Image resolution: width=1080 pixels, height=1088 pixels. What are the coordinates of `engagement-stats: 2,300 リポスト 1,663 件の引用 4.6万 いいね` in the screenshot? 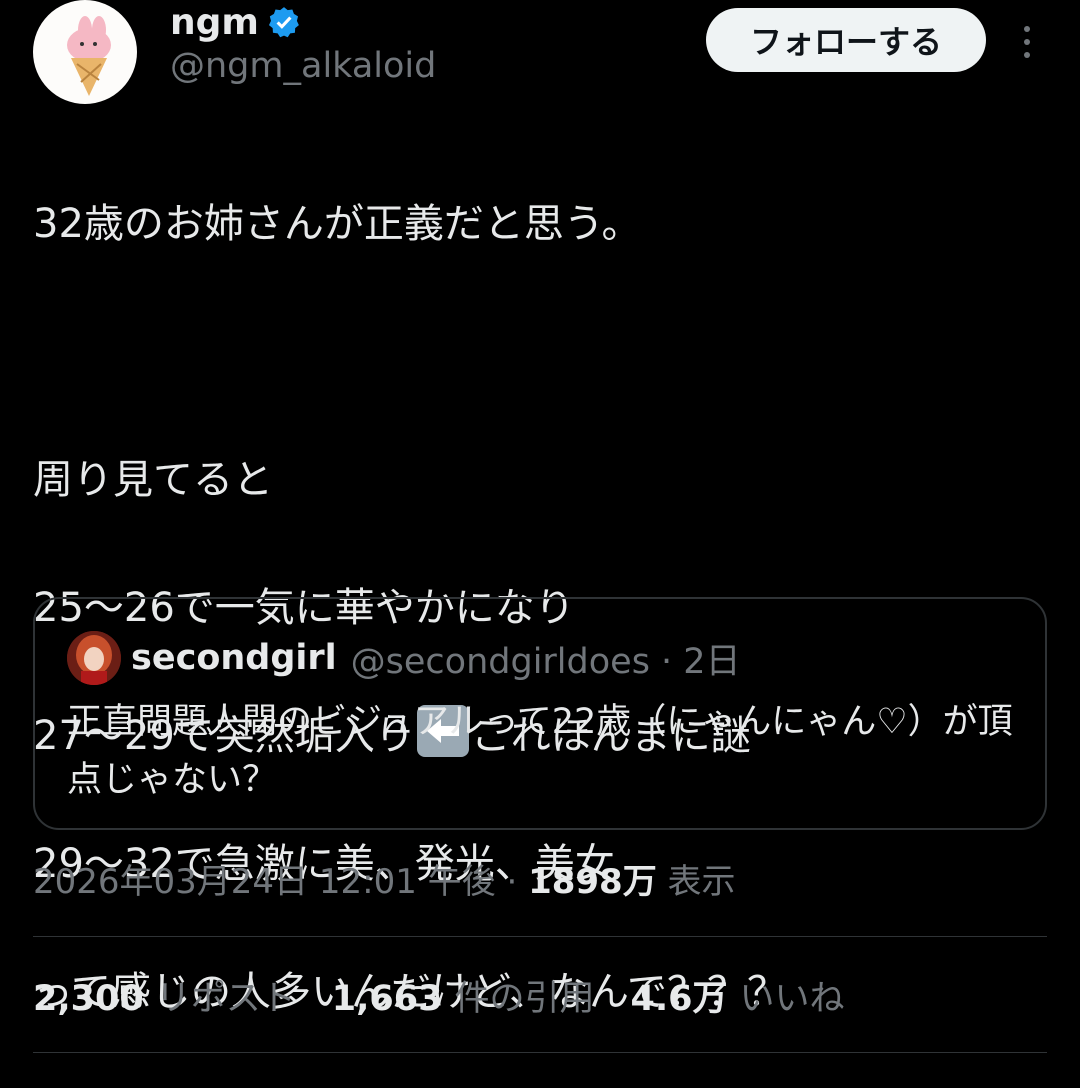 It's located at (439, 995).